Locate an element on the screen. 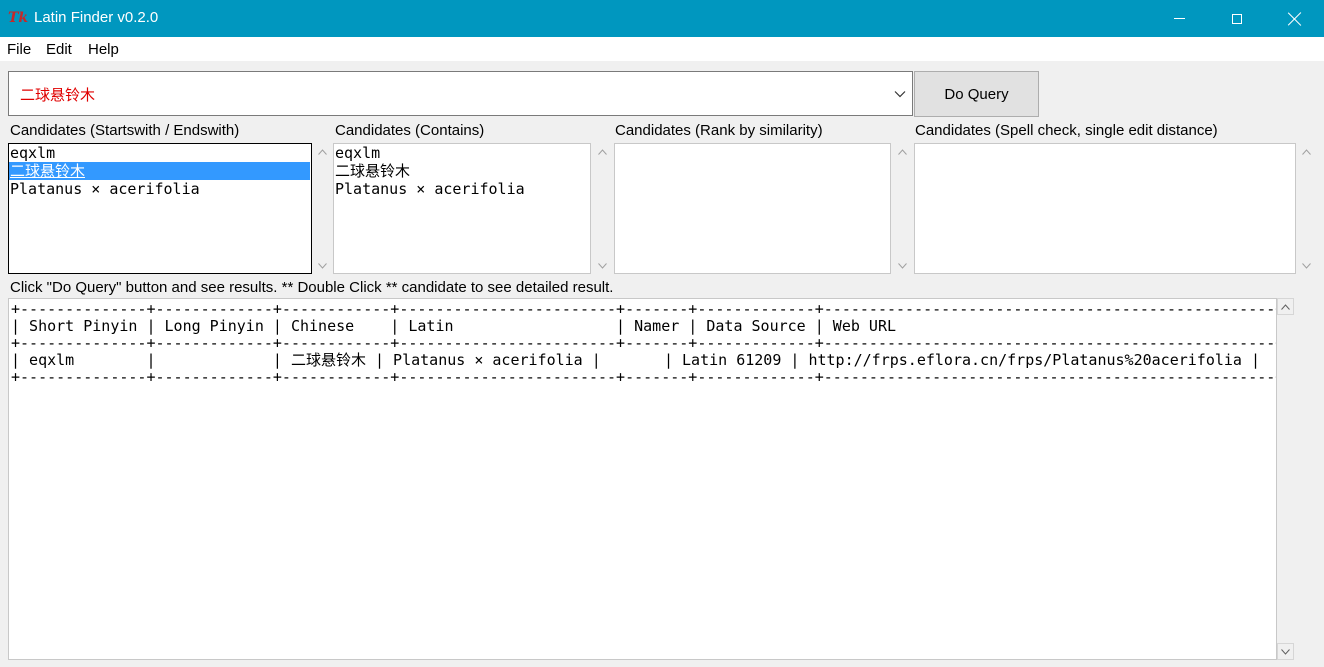 This screenshot has width=1324, height=667. close-button is located at coordinates (1295, 18).